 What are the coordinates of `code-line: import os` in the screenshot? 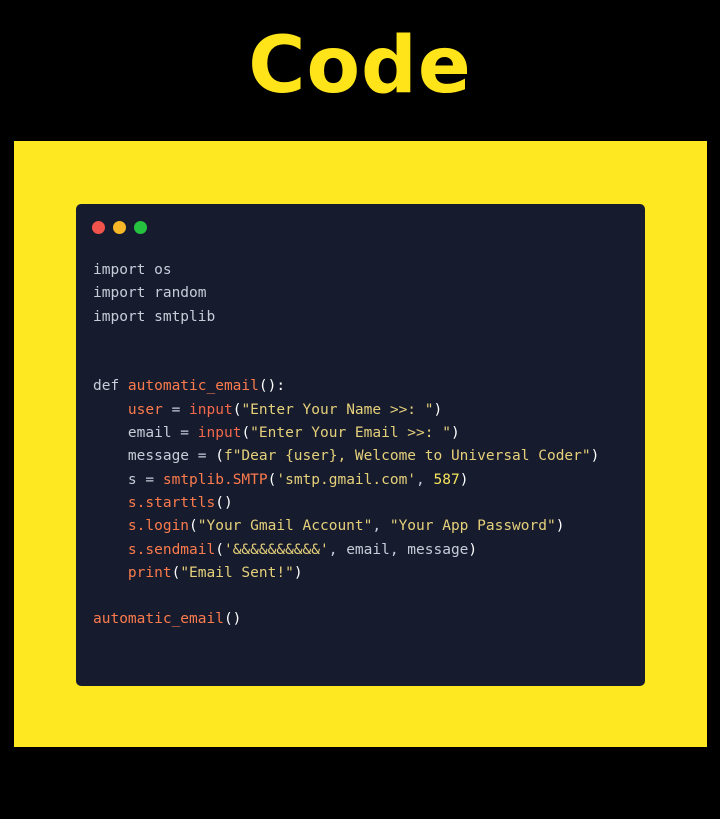 It's located at (369, 270).